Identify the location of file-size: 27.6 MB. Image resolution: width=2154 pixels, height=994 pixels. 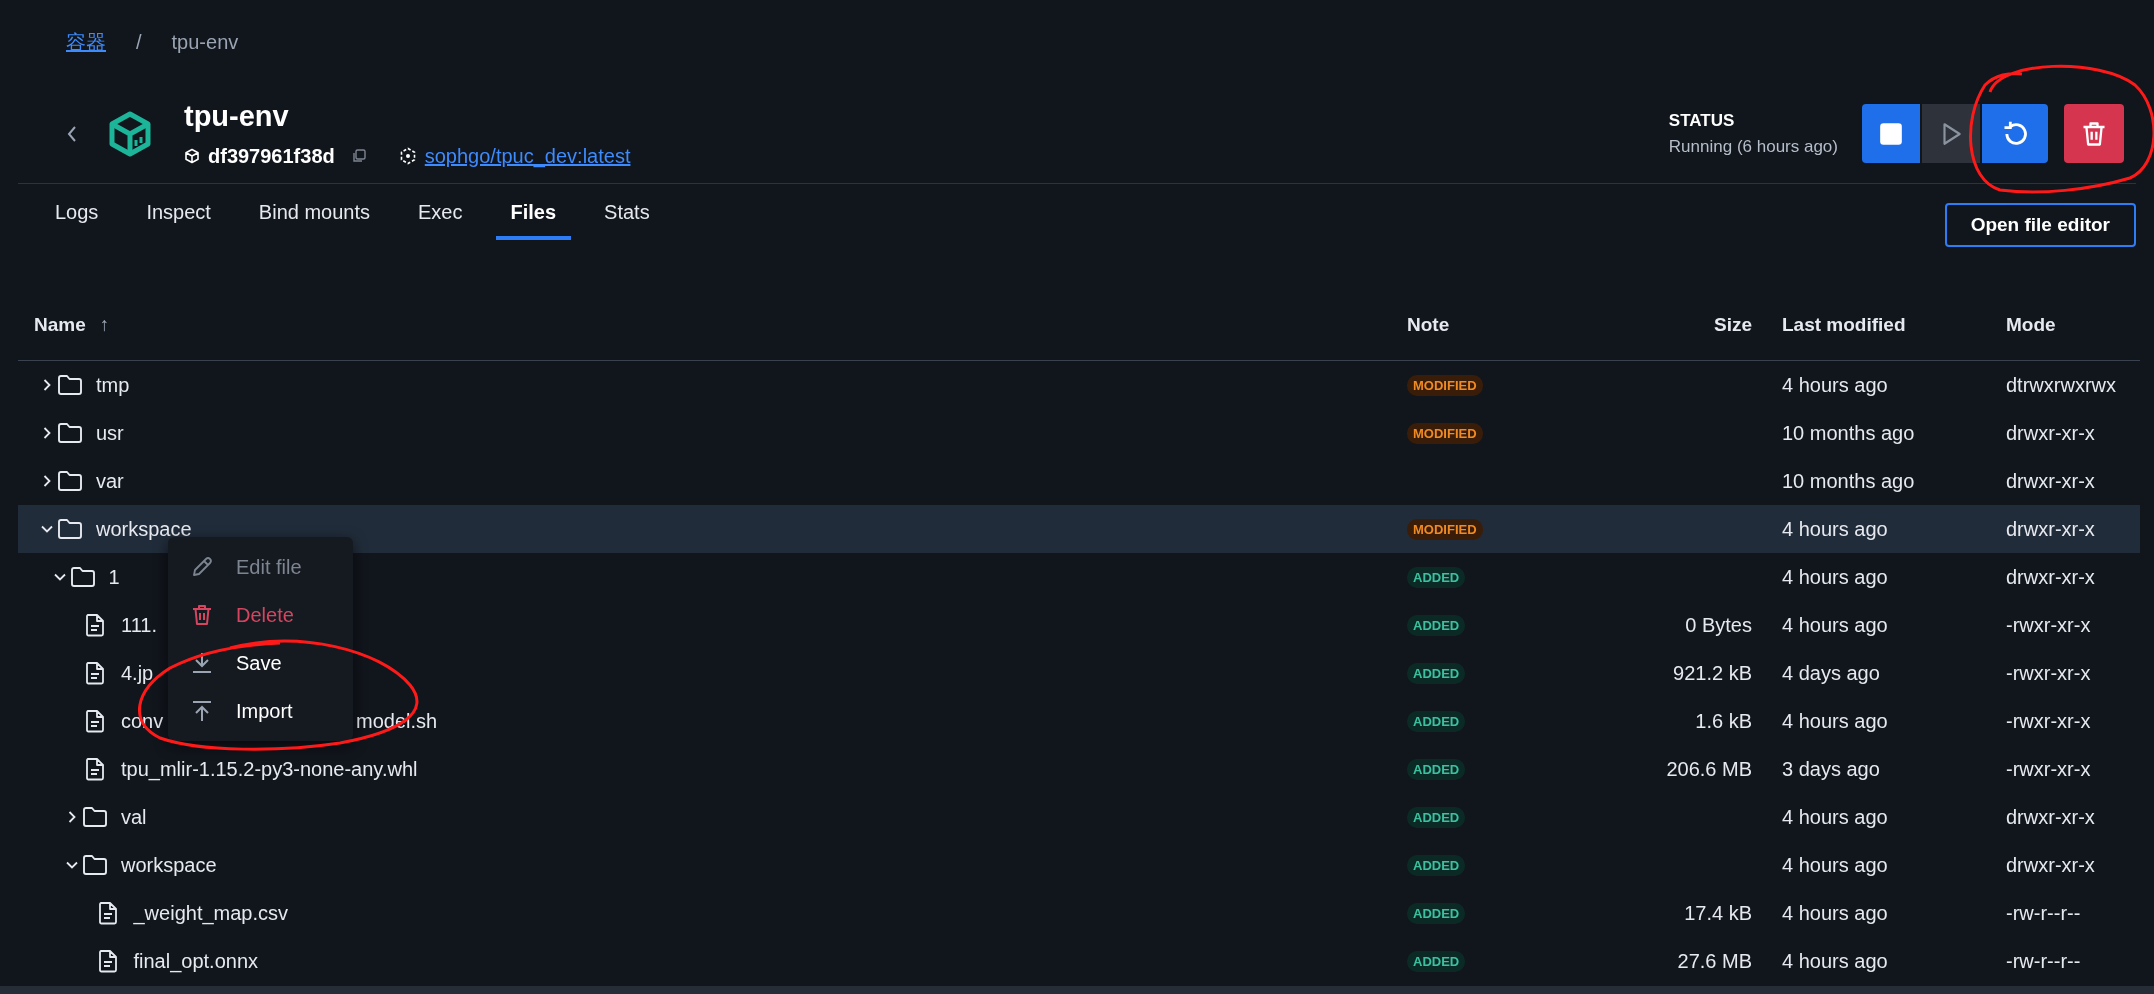
(1714, 961).